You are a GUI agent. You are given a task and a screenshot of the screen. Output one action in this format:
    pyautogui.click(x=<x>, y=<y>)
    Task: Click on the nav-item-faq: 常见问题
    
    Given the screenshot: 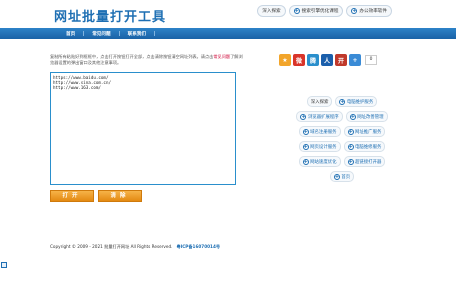 What is the action you would take?
    pyautogui.click(x=101, y=34)
    